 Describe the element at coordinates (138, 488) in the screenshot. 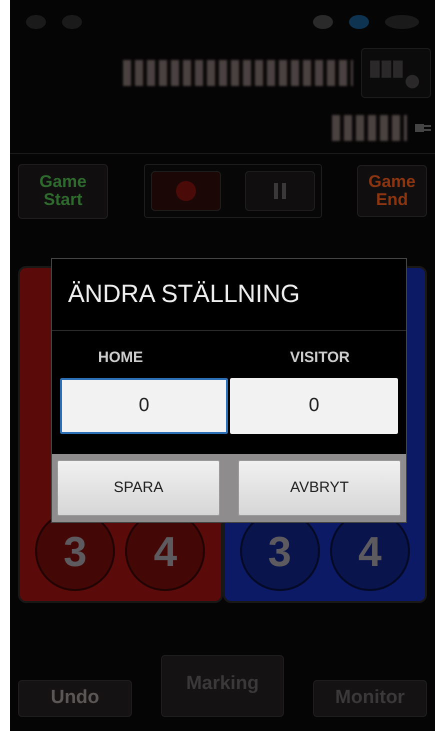

I see `dialog-button: SPARA` at that location.